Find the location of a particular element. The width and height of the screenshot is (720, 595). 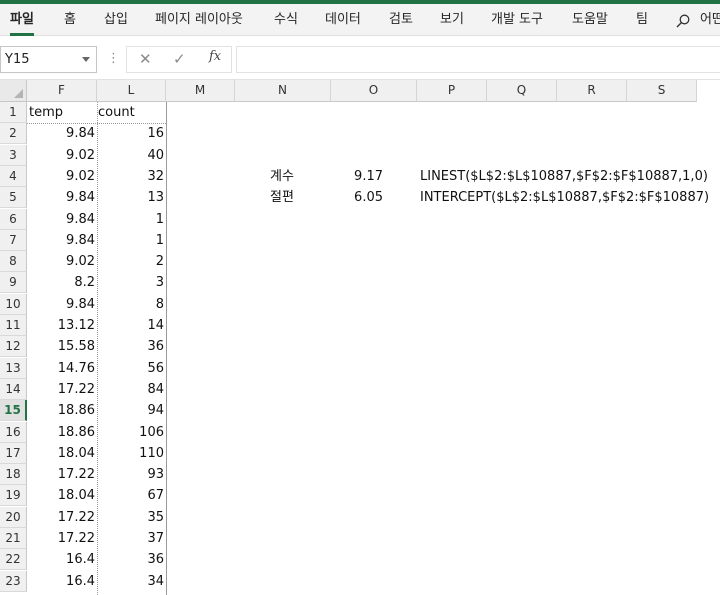

cell-L18: 93 is located at coordinates (131, 474).